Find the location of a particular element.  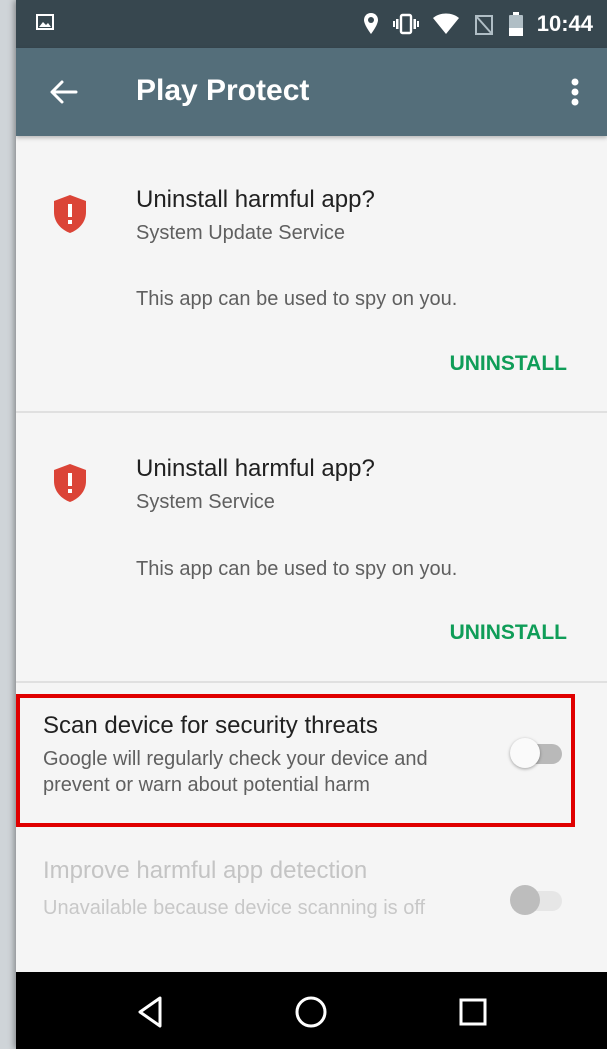

improve-toggle is located at coordinates (537, 900).